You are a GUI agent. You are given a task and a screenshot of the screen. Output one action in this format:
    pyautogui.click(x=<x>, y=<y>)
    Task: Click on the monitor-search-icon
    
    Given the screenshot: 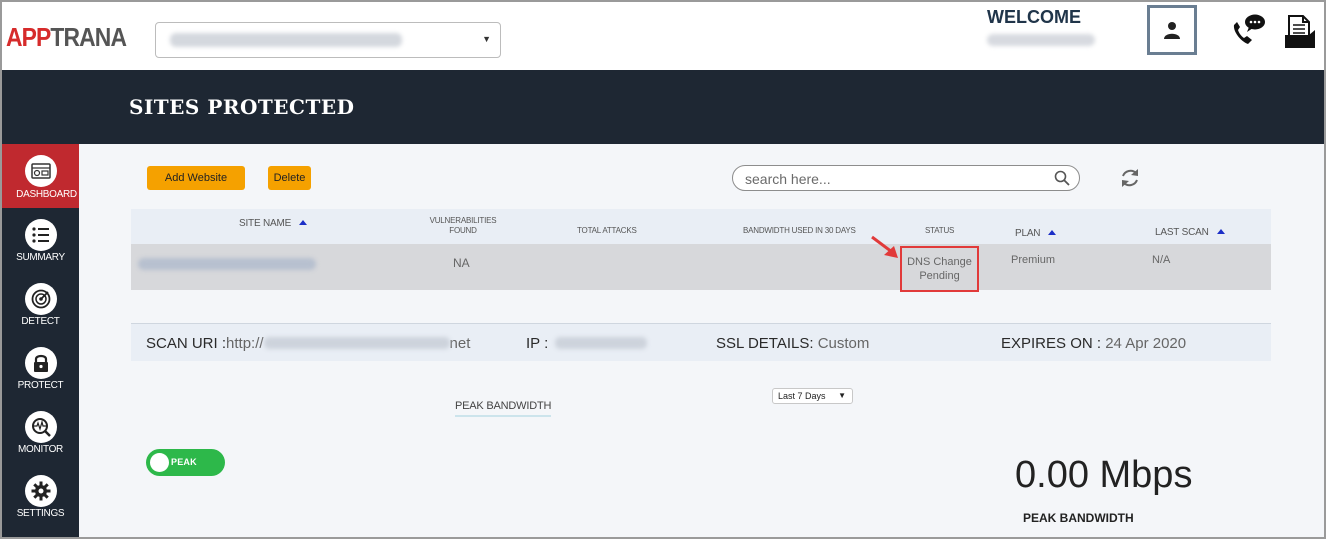 What is the action you would take?
    pyautogui.click(x=41, y=427)
    